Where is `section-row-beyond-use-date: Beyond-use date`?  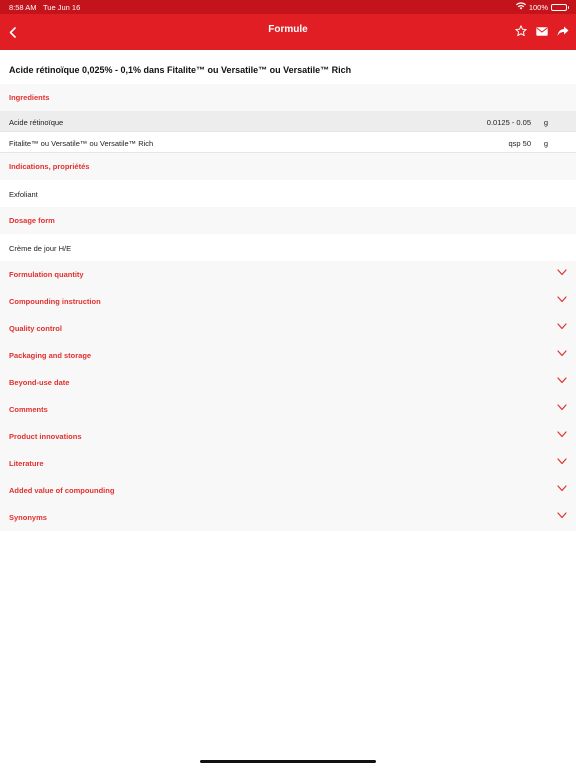
section-row-beyond-use-date: Beyond-use date is located at coordinates (288, 382).